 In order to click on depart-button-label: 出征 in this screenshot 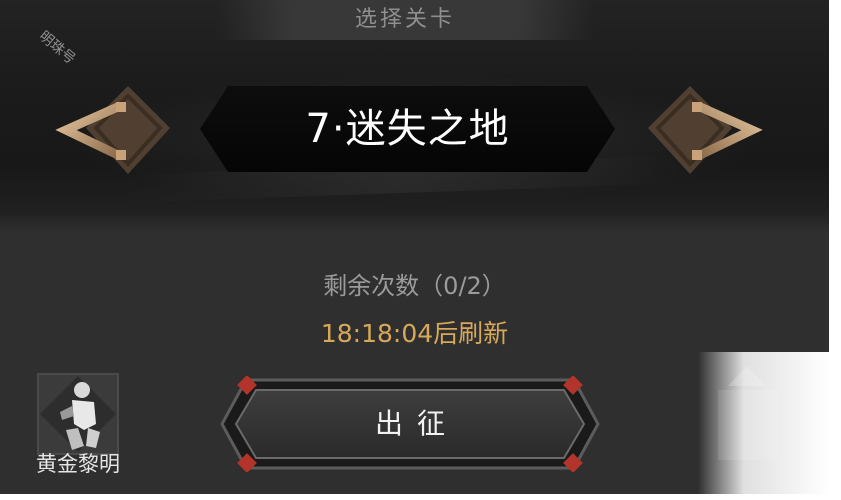, I will do `click(416, 423)`.